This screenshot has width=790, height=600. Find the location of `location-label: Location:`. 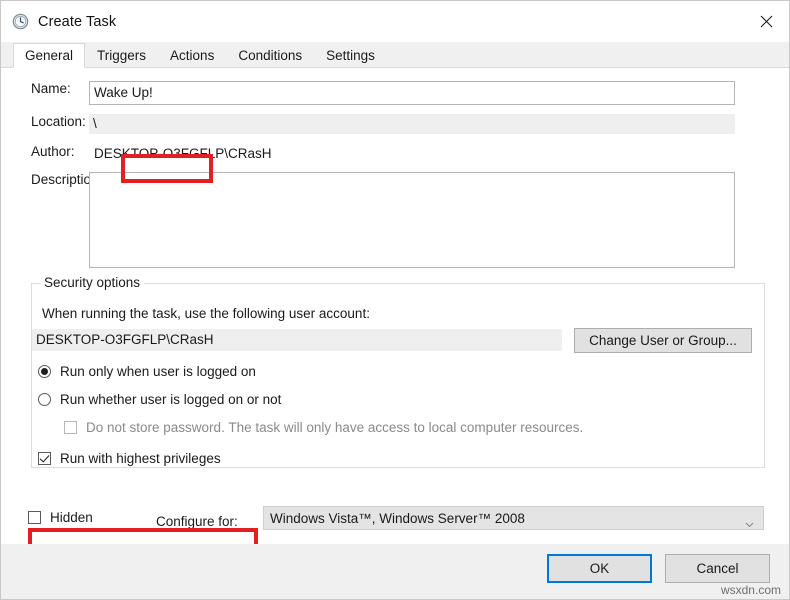

location-label: Location: is located at coordinates (58, 121).